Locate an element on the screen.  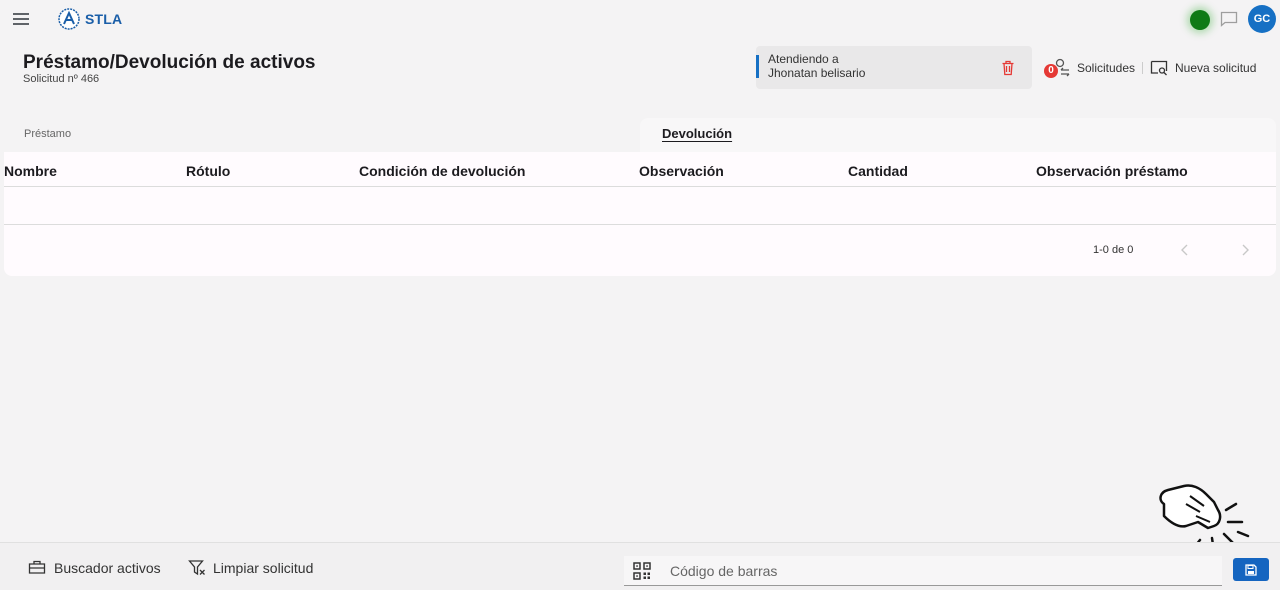
menu-icon is located at coordinates (21, 19).